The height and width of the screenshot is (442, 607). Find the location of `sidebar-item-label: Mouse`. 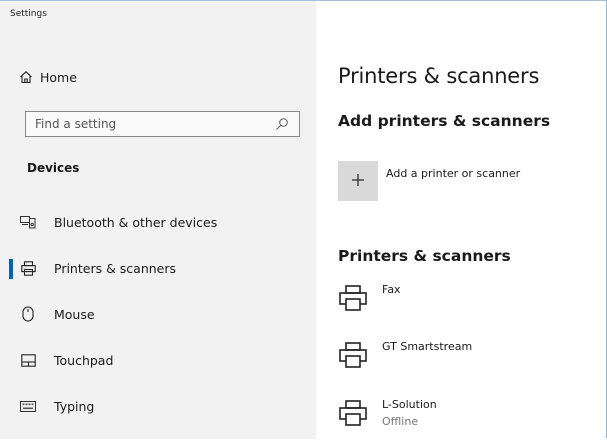

sidebar-item-label: Mouse is located at coordinates (74, 314).